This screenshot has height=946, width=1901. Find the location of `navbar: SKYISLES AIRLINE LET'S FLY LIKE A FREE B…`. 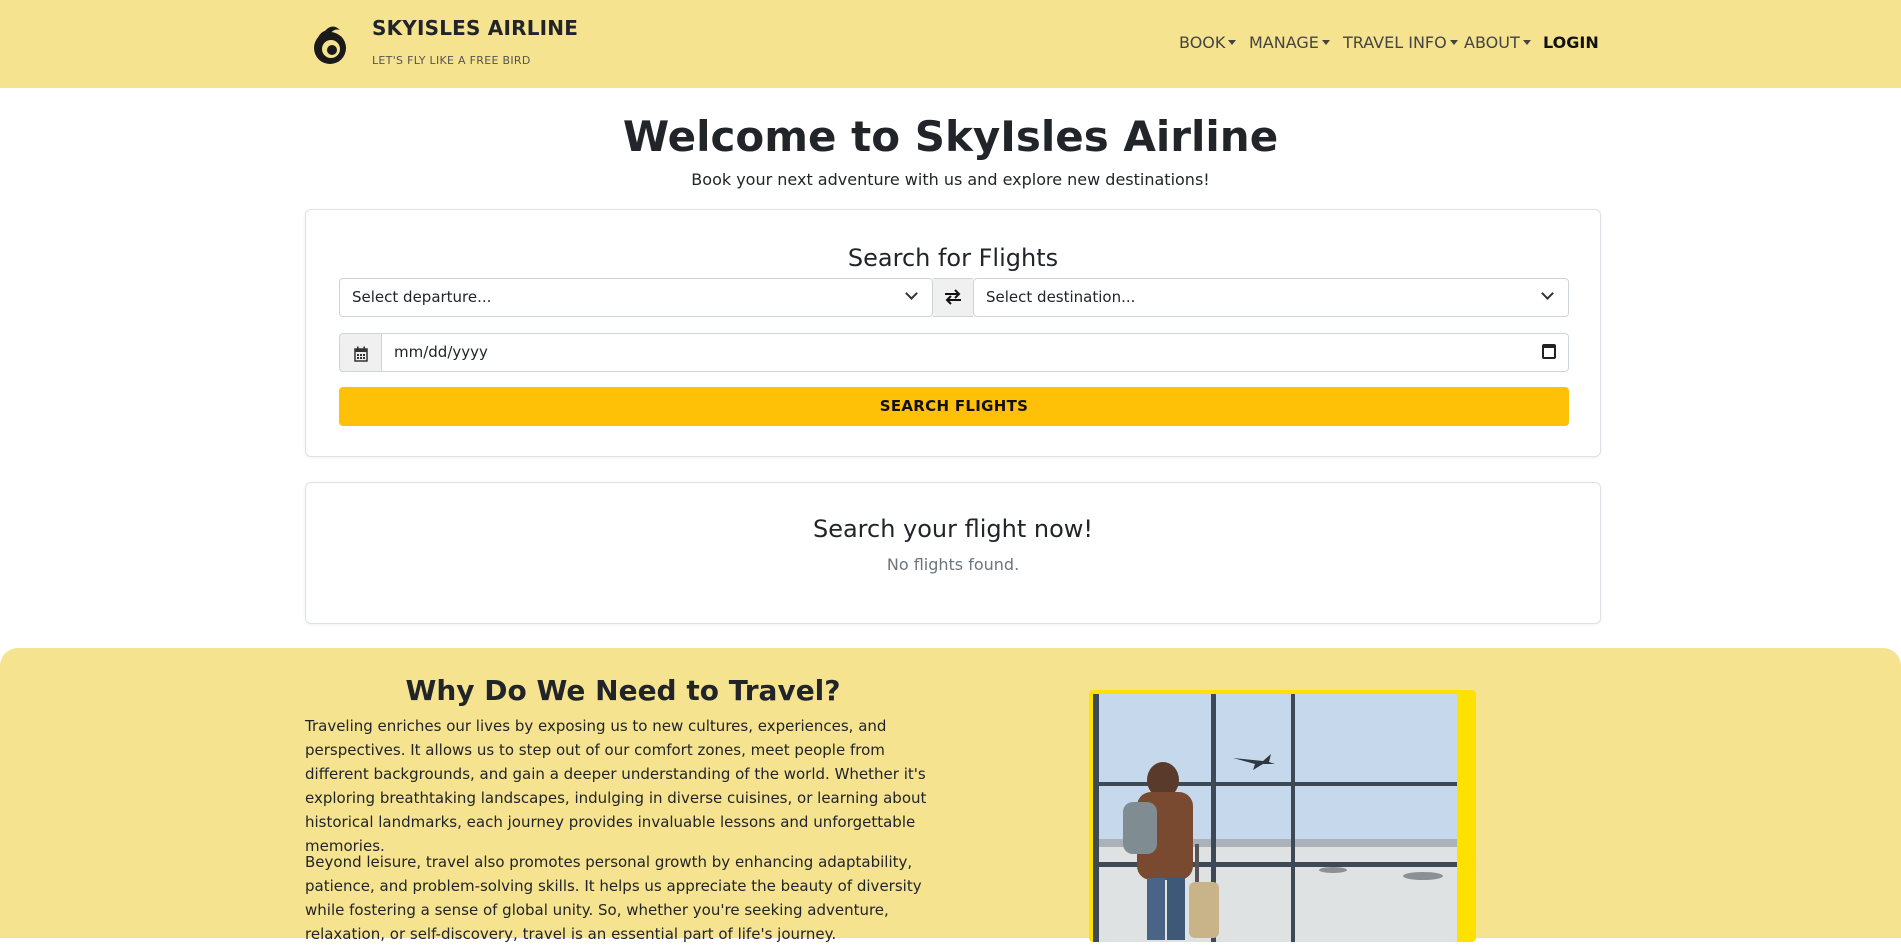

navbar: SKYISLES AIRLINE LET'S FLY LIKE A FREE B… is located at coordinates (950, 44).